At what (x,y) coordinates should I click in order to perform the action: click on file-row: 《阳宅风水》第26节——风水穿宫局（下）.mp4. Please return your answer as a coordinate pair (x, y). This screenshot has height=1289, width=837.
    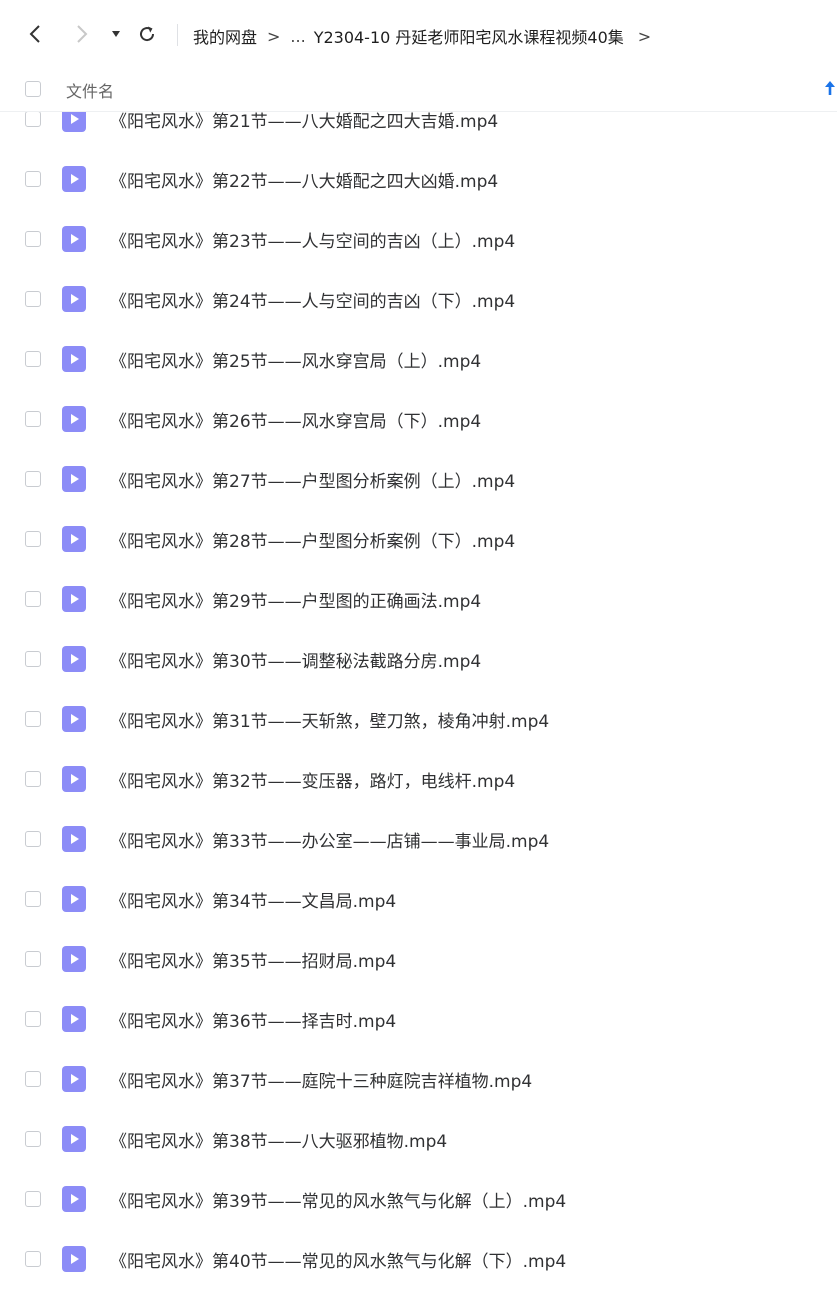
    Looking at the image, I should click on (418, 419).